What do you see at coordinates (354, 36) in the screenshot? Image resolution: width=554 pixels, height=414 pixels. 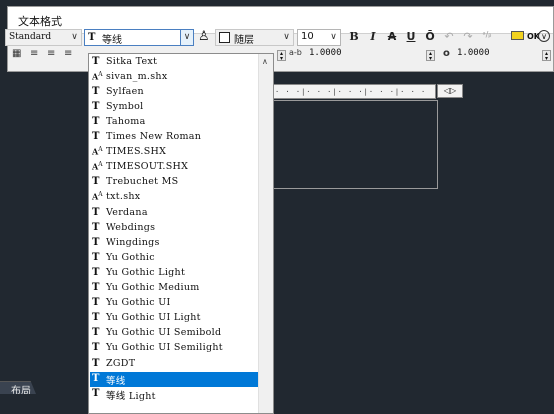 I see `bold-button: B` at bounding box center [354, 36].